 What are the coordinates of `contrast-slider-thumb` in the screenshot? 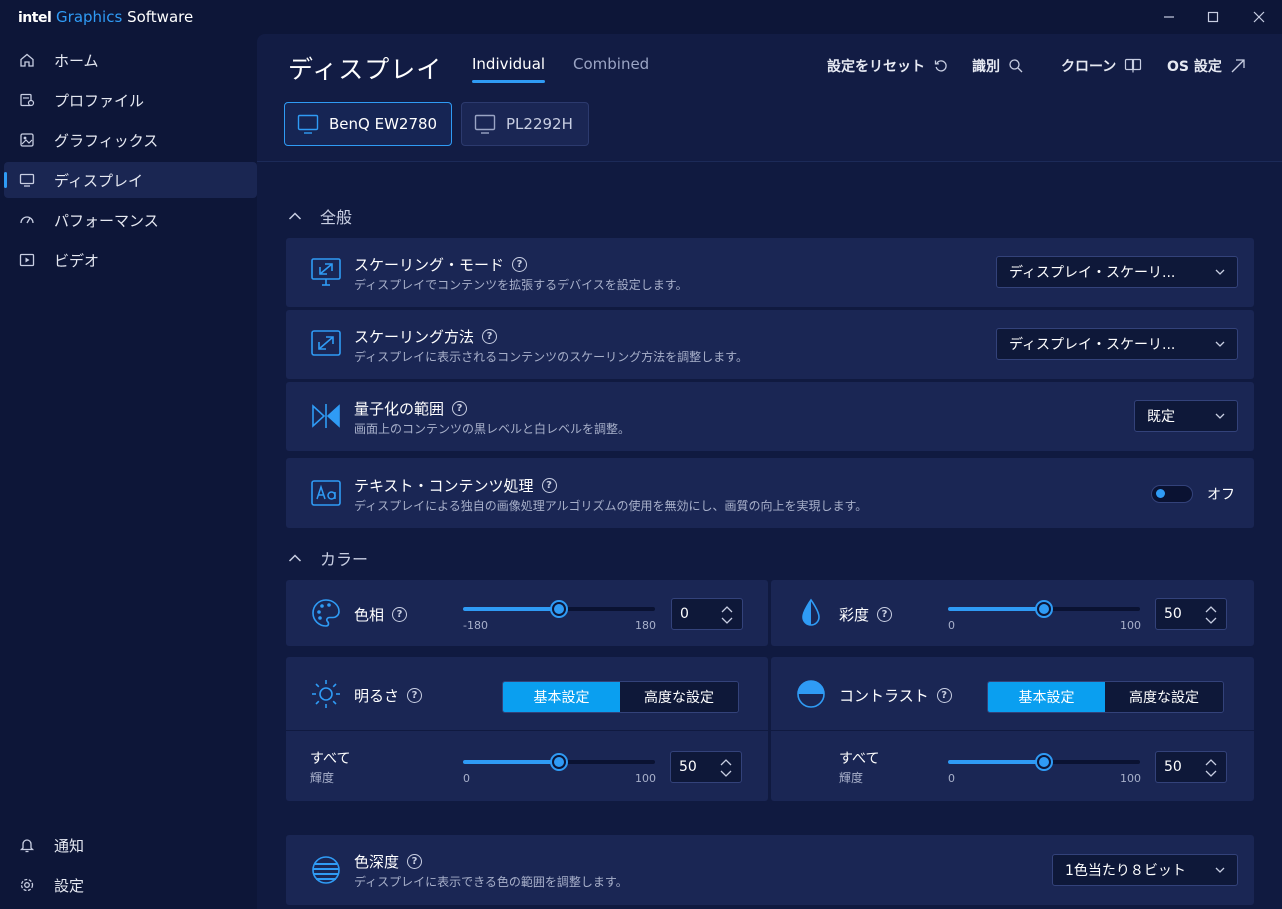 It's located at (1044, 762).